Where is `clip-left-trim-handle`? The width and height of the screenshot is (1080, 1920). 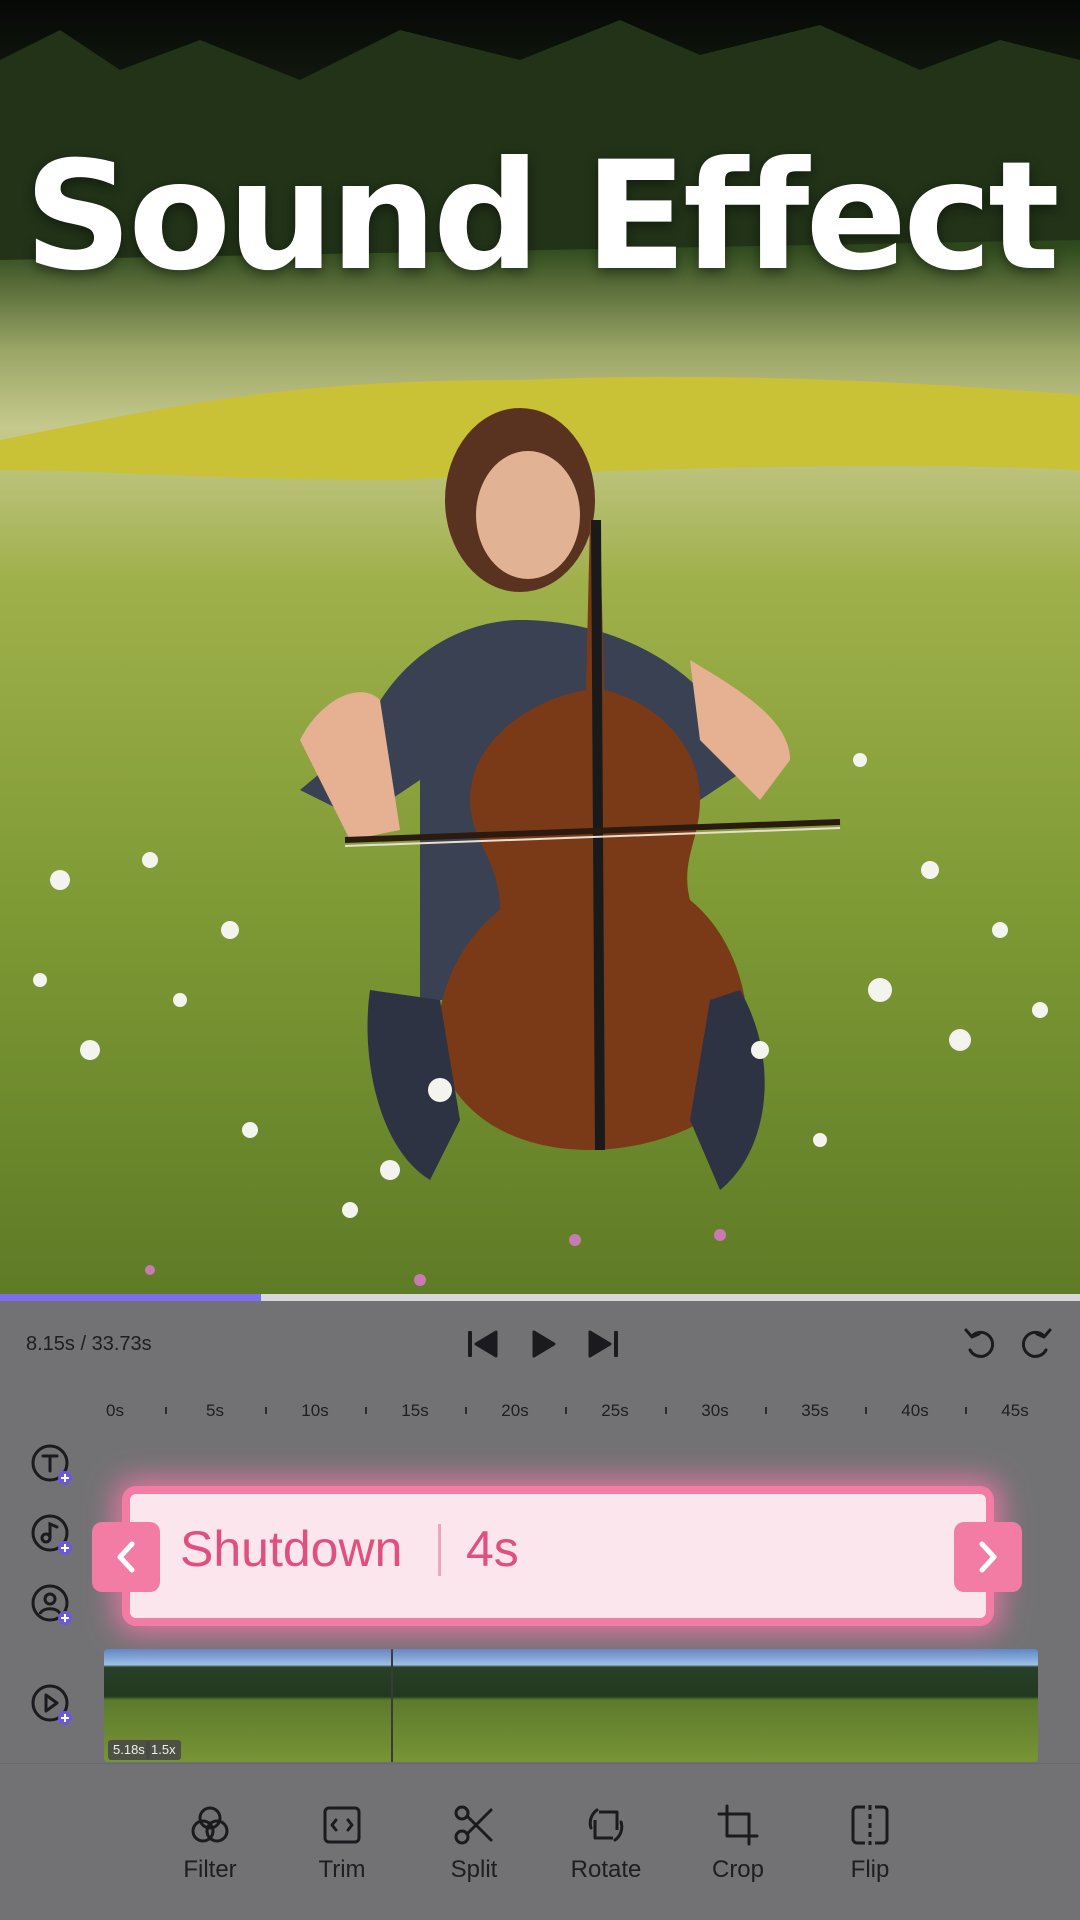
clip-left-trim-handle is located at coordinates (126, 1557).